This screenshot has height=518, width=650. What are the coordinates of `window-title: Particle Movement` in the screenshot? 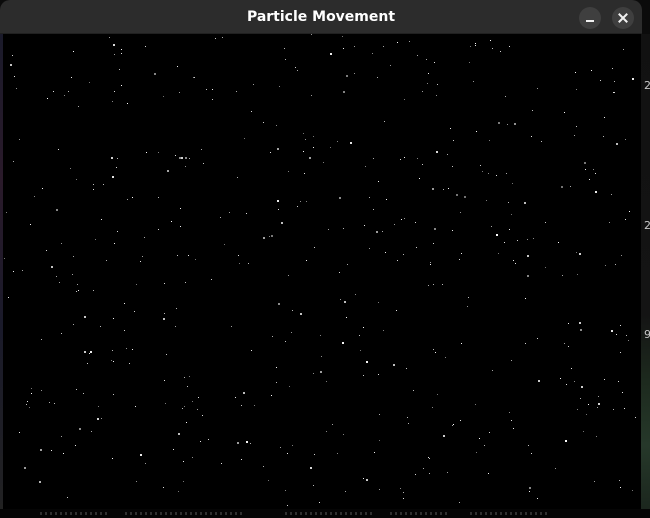 It's located at (321, 17).